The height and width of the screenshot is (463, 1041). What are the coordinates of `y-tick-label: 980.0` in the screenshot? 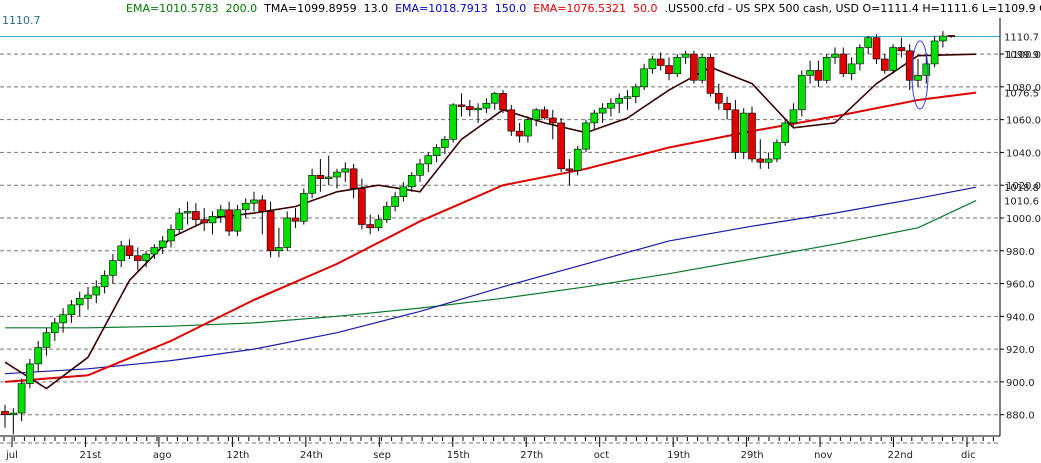 It's located at (1020, 252).